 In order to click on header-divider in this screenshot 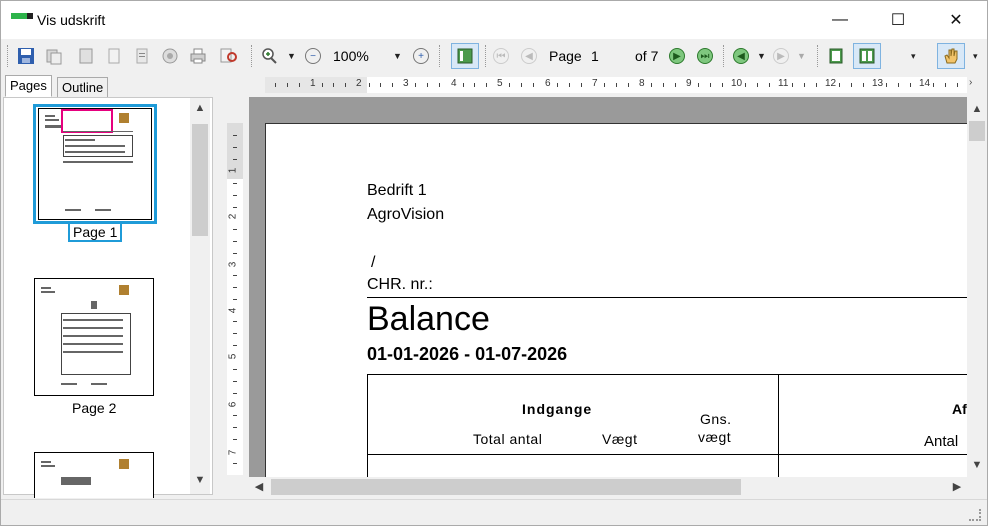, I will do `click(667, 297)`.